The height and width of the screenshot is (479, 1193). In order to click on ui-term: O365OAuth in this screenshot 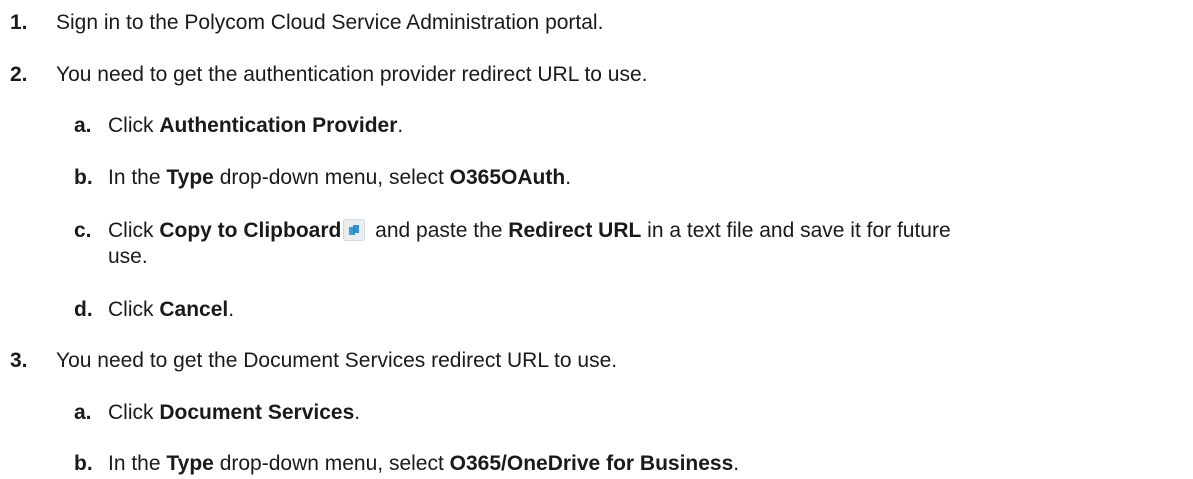, I will do `click(507, 177)`.